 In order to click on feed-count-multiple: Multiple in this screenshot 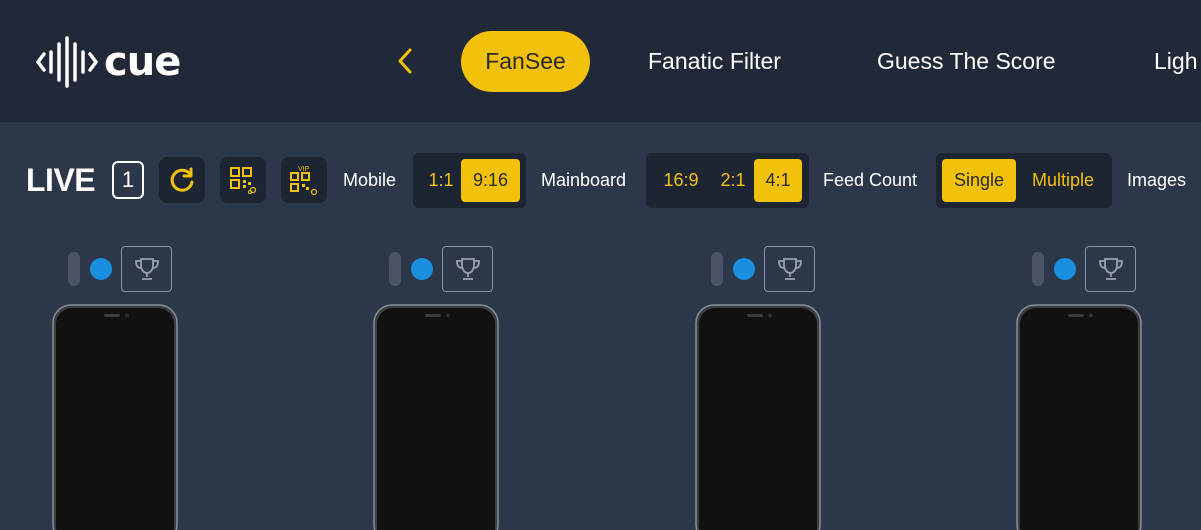, I will do `click(1063, 180)`.